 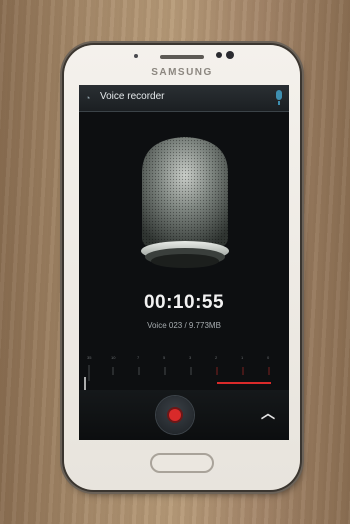 What do you see at coordinates (184, 325) in the screenshot?
I see `file-info: Voice 023 / 9.773MB` at bounding box center [184, 325].